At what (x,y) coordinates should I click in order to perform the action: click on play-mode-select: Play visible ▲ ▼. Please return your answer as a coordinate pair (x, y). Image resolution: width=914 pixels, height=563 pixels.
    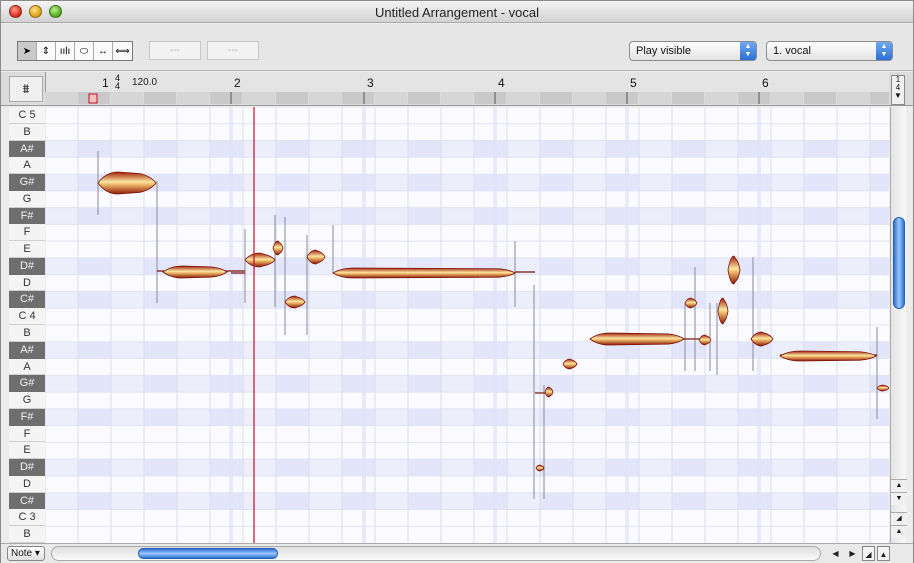
    Looking at the image, I should click on (693, 51).